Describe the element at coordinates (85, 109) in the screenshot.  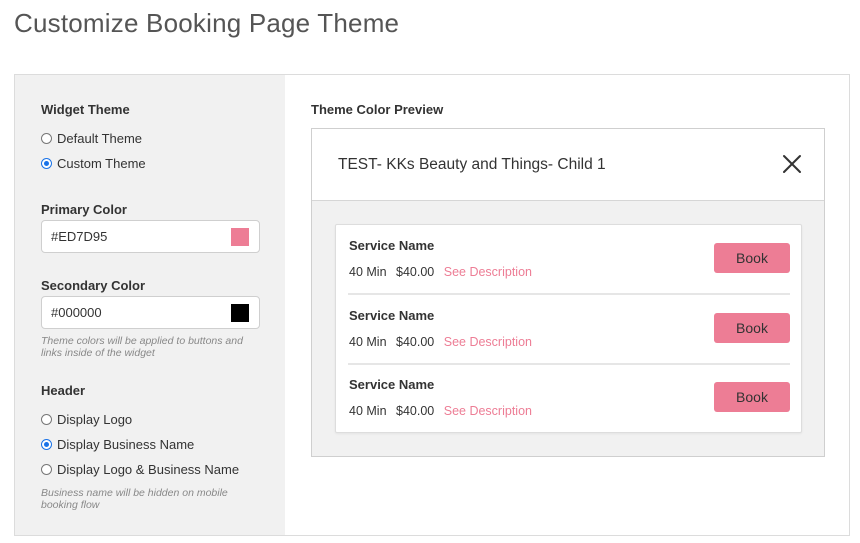
I see `widget-theme-label: Widget Theme` at that location.